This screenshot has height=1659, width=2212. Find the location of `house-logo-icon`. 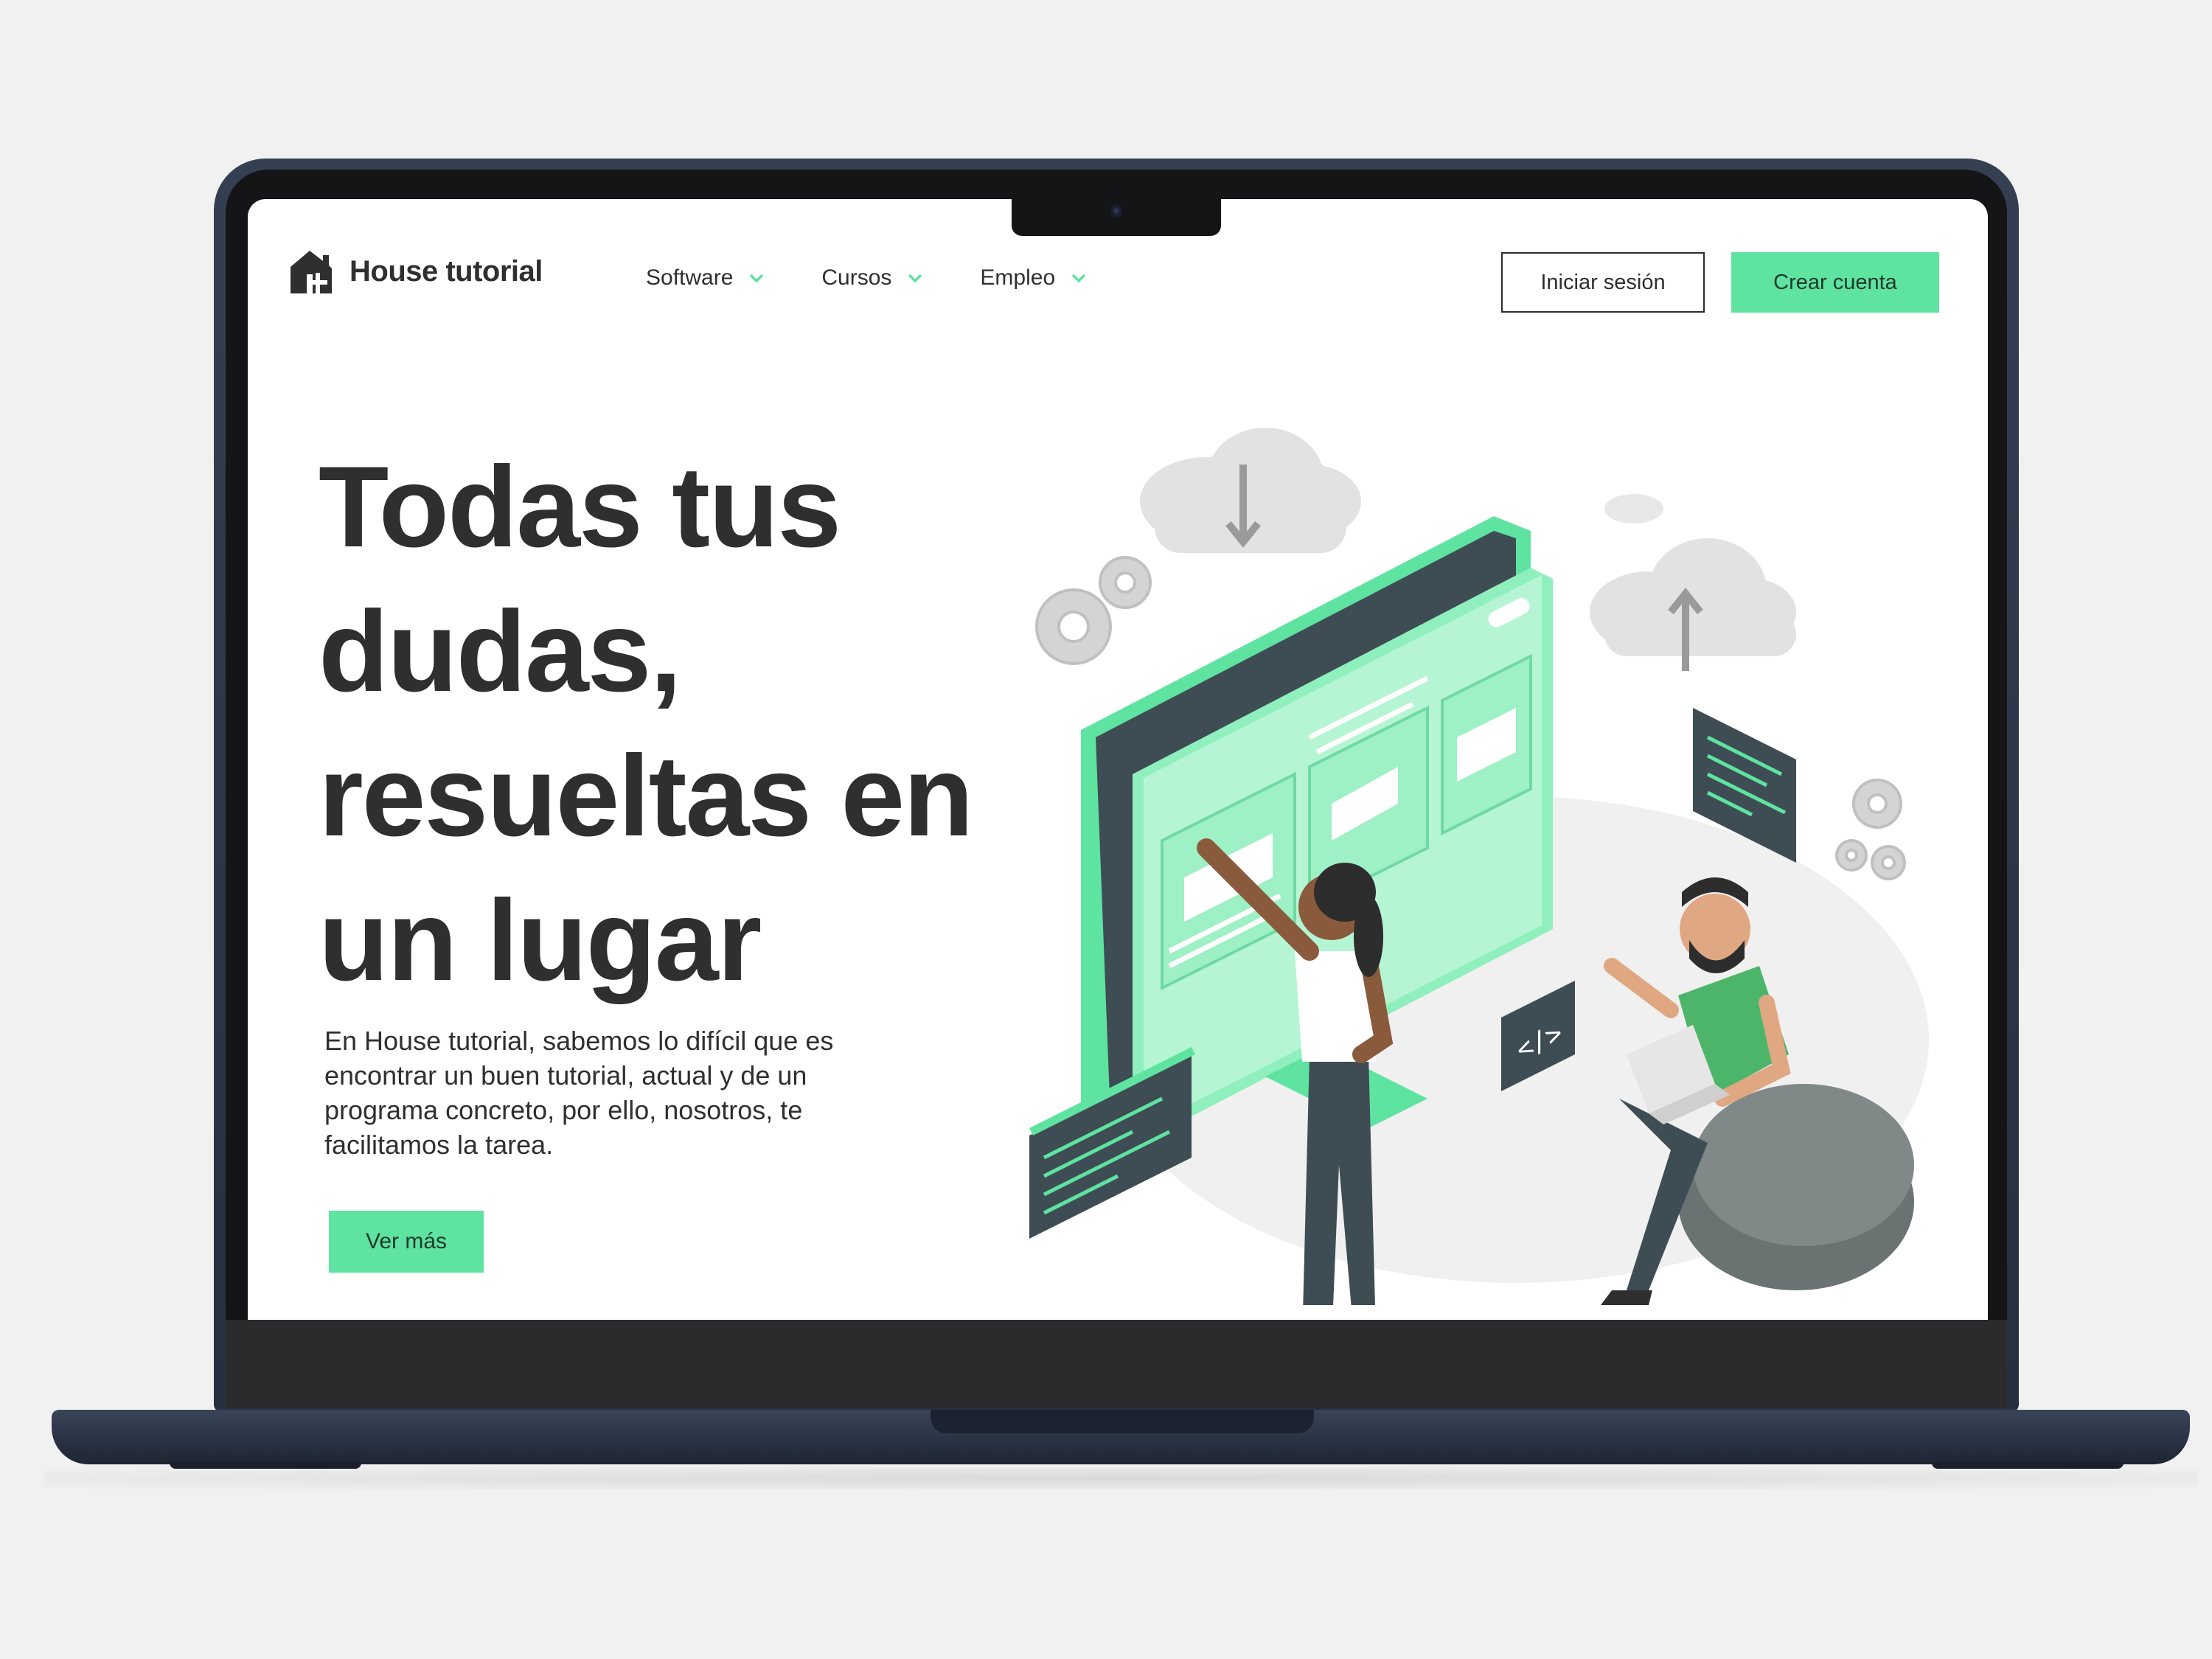

house-logo-icon is located at coordinates (311, 272).